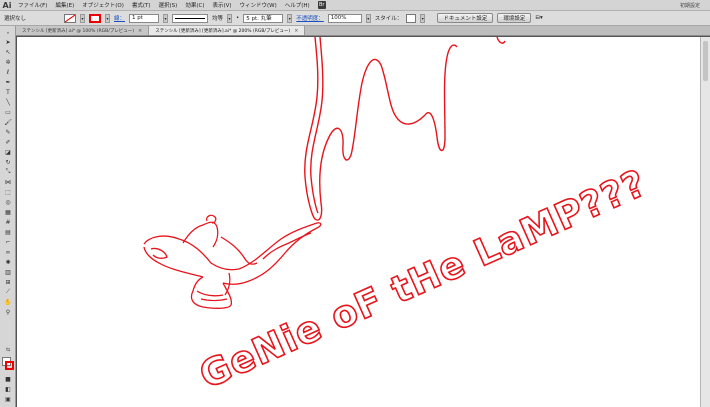 This screenshot has width=710, height=407. I want to click on stroke-weight-dropdown-icon: ▾, so click(166, 18).